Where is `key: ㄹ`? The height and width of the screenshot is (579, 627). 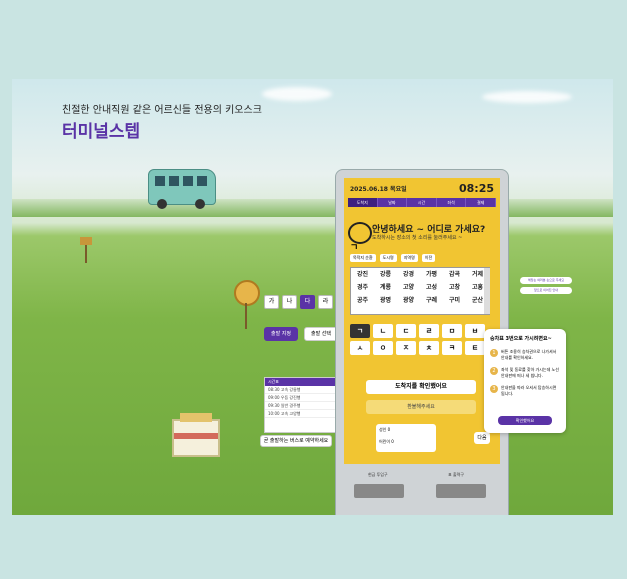
key: ㄹ is located at coordinates (429, 331).